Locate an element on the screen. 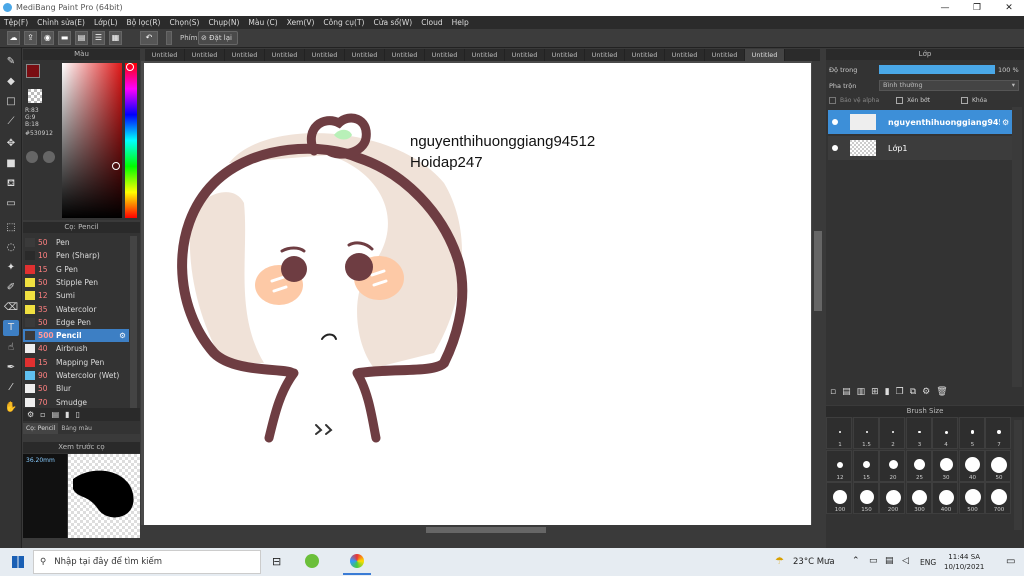 The height and width of the screenshot is (576, 1024). close-button: ✕ is located at coordinates (1009, 8).